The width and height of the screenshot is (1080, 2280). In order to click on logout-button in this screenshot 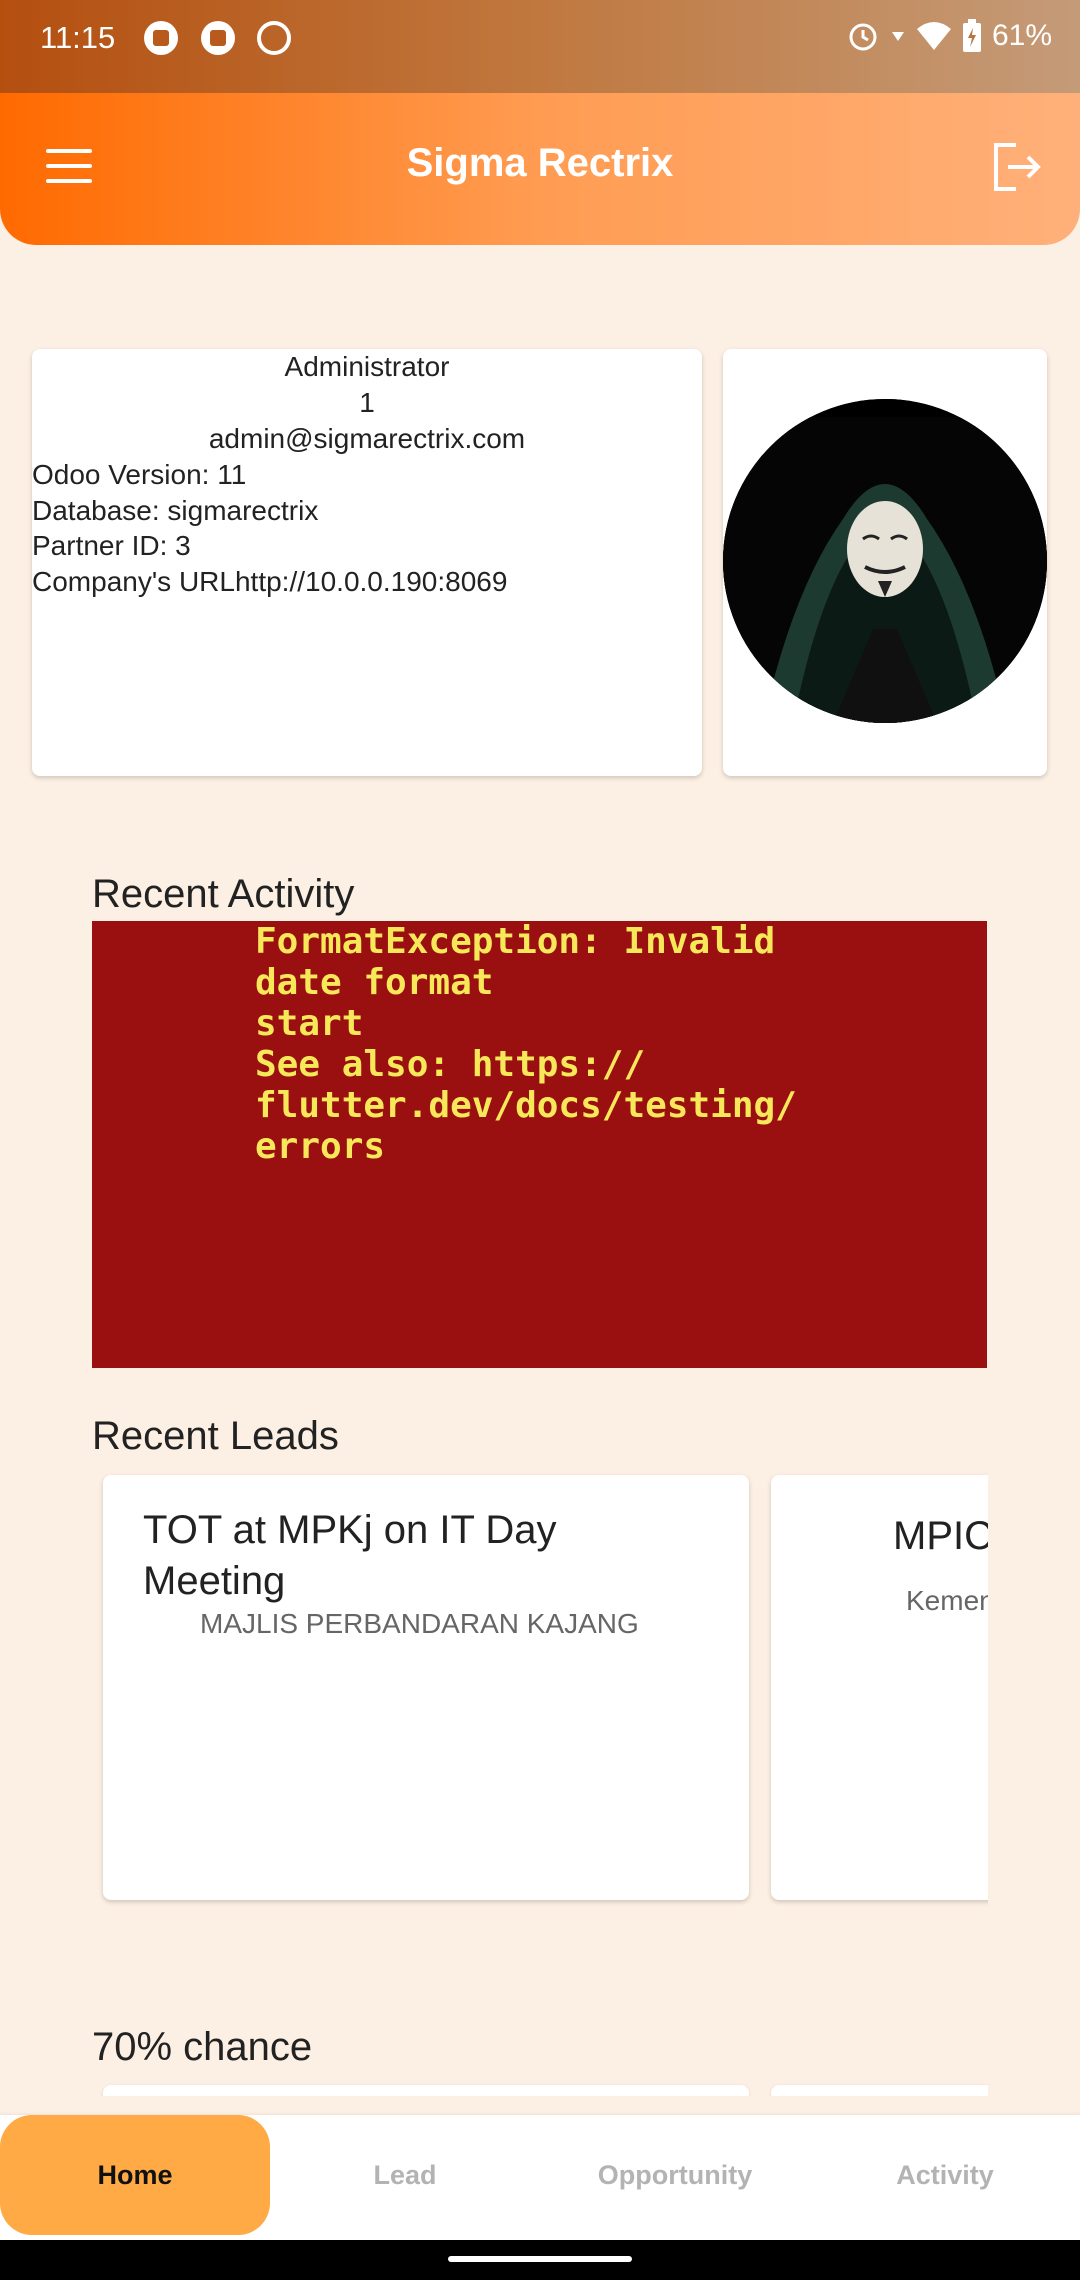, I will do `click(1016, 167)`.